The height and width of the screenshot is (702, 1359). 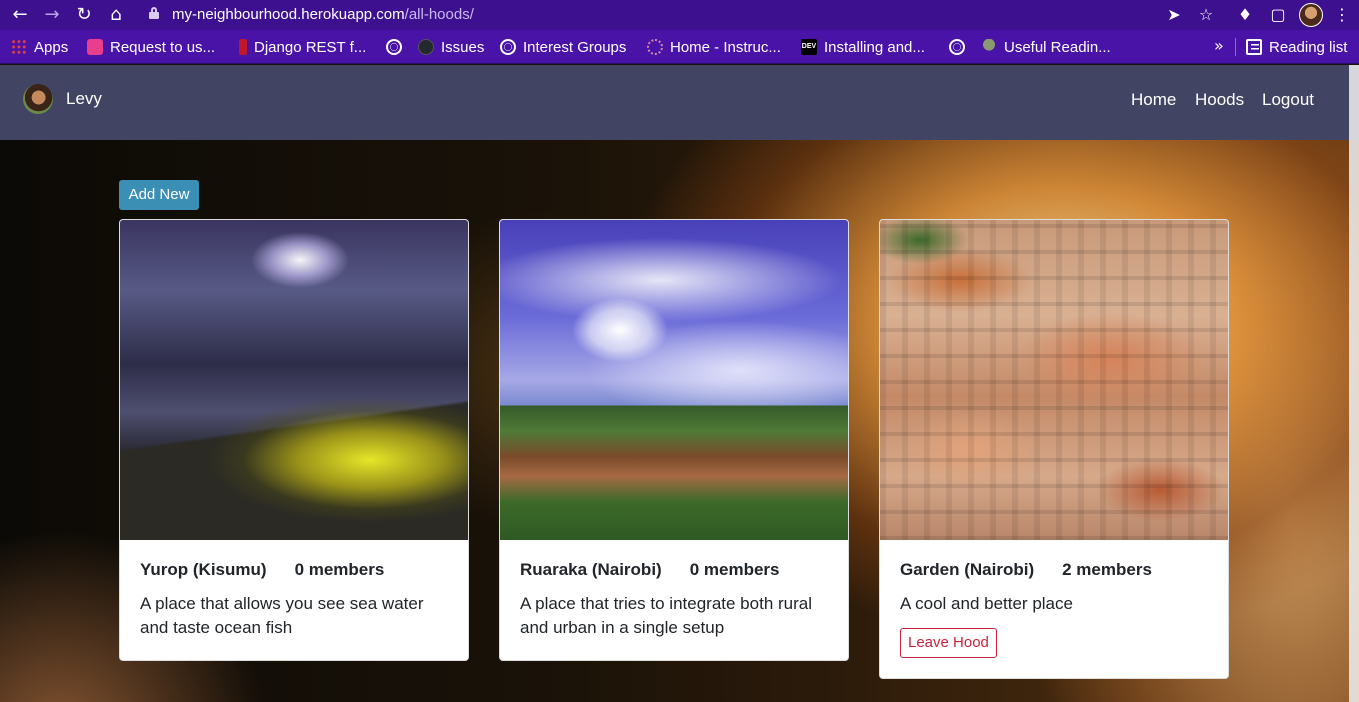 I want to click on back-icon: ←, so click(x=20, y=15).